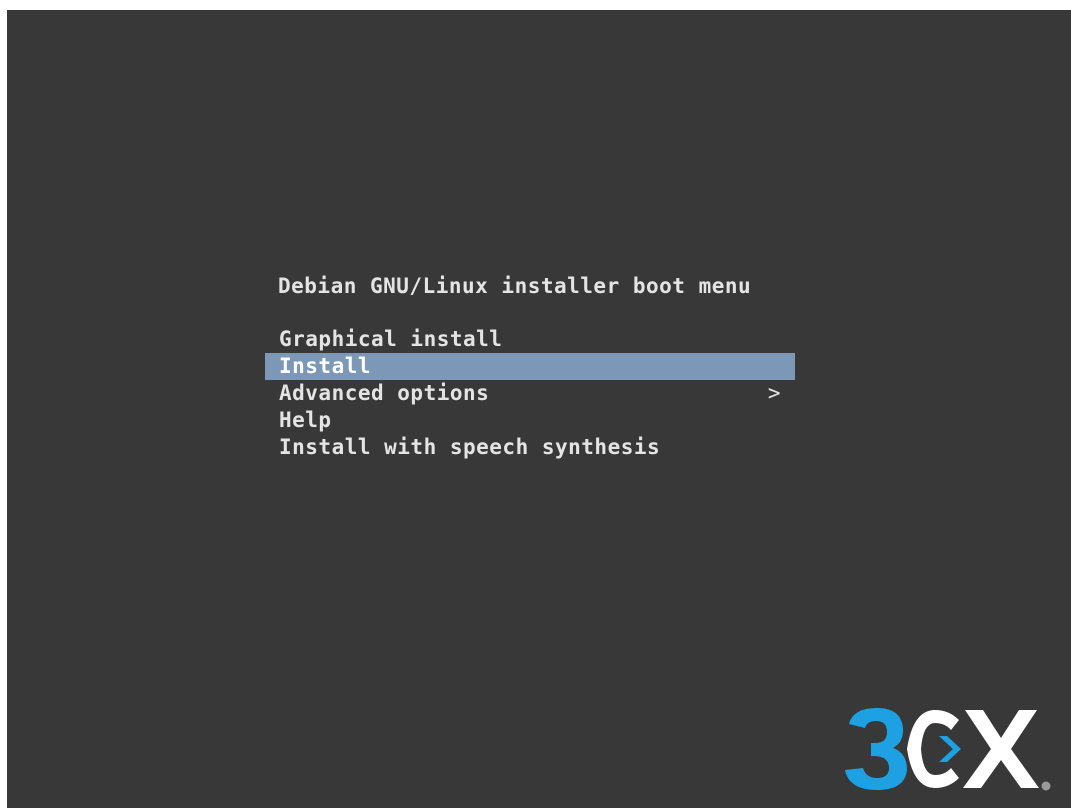 Image resolution: width=1071 pixels, height=808 pixels. I want to click on chevron-right-icon: >, so click(774, 393).